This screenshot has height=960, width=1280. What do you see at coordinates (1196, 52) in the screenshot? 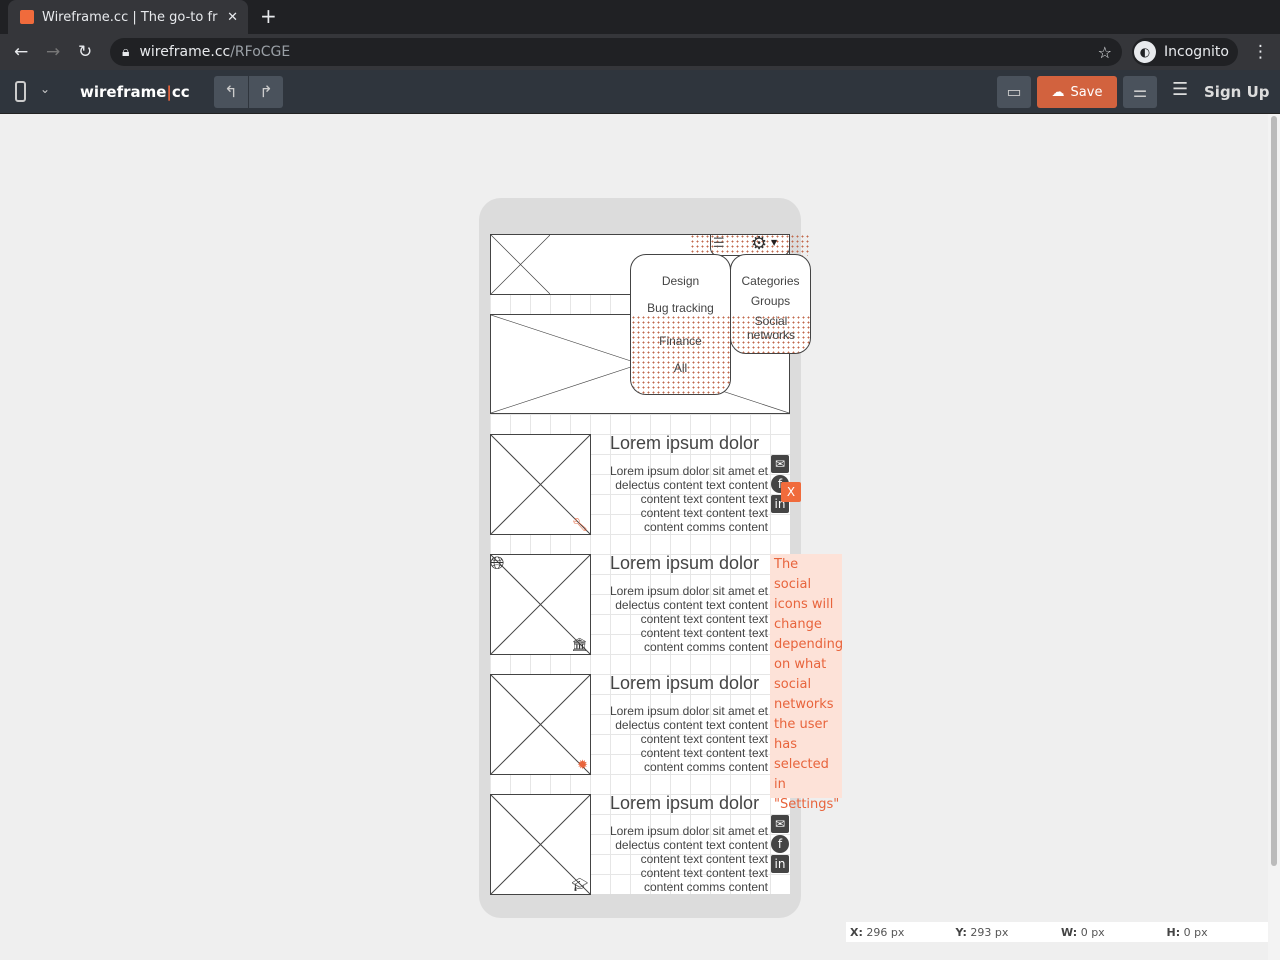
I see `profile-label: Incognito` at bounding box center [1196, 52].